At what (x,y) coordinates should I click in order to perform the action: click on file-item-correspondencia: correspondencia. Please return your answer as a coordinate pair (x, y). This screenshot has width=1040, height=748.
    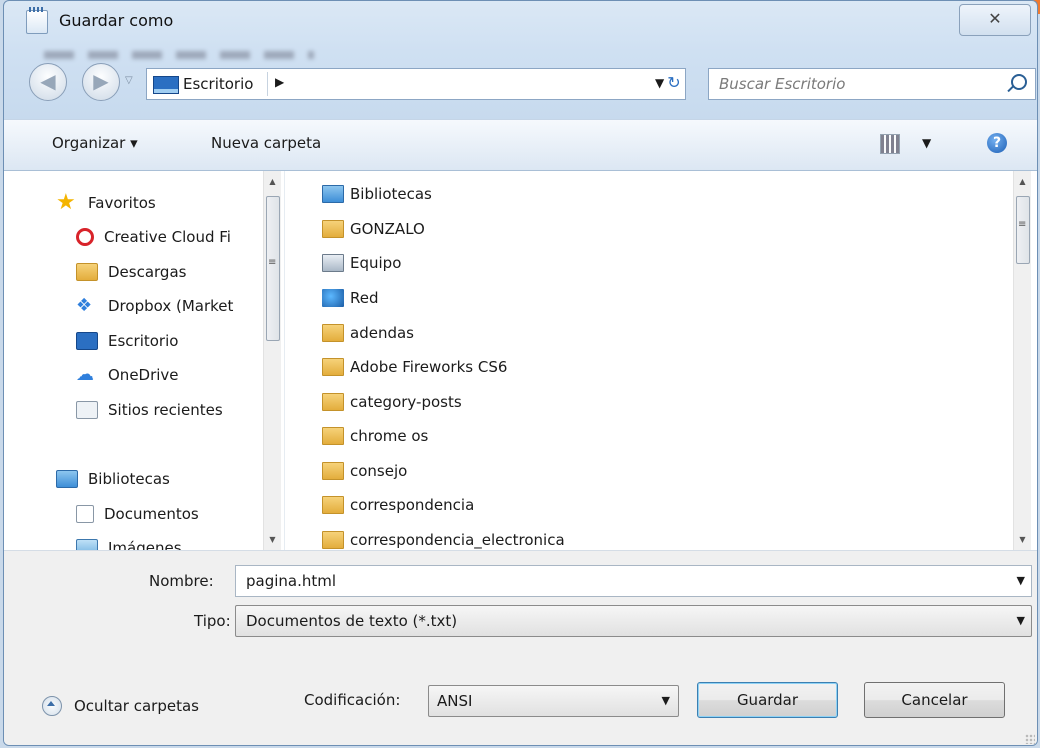
    Looking at the image, I should click on (398, 505).